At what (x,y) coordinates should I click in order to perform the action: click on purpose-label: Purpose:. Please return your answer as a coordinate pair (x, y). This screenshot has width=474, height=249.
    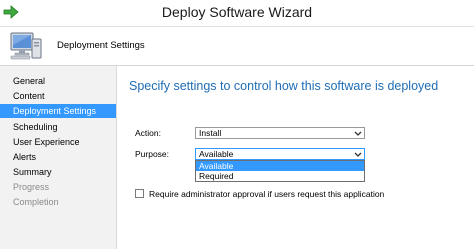
    Looking at the image, I should click on (152, 154).